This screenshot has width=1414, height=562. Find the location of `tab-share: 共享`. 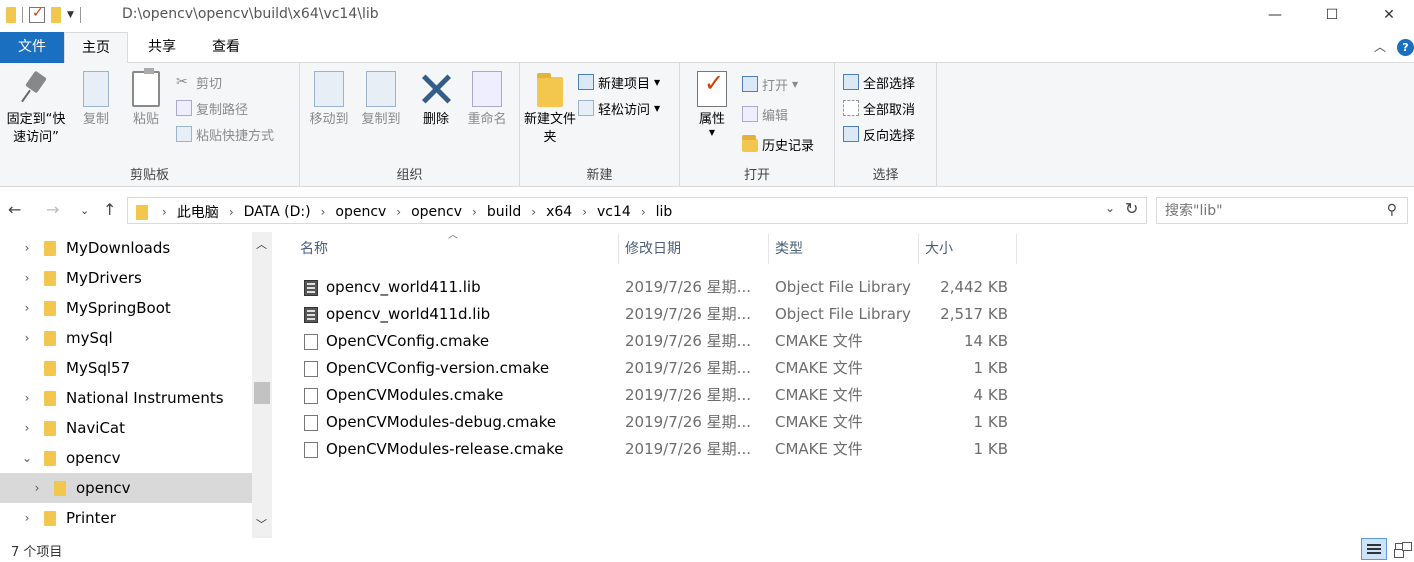

tab-share: 共享 is located at coordinates (162, 47).